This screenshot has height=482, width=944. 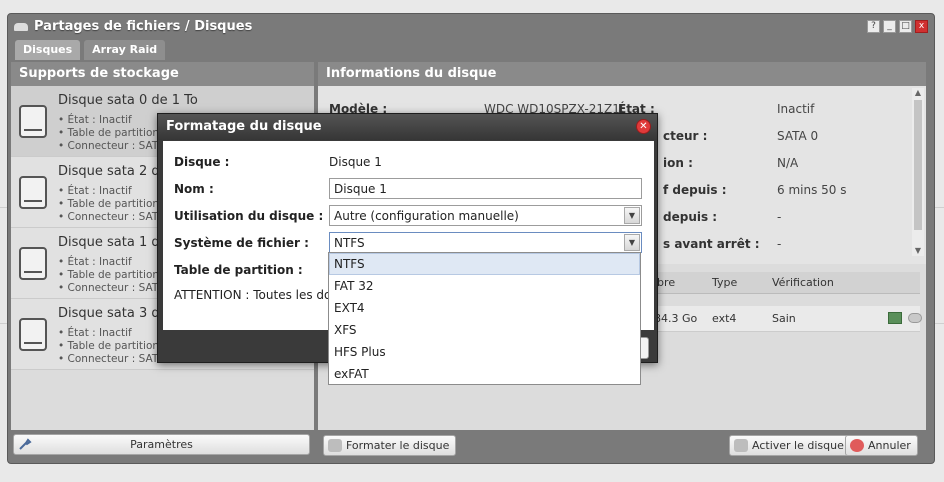 What do you see at coordinates (485, 242) in the screenshot?
I see `filesystem-select: NTFS ▼` at bounding box center [485, 242].